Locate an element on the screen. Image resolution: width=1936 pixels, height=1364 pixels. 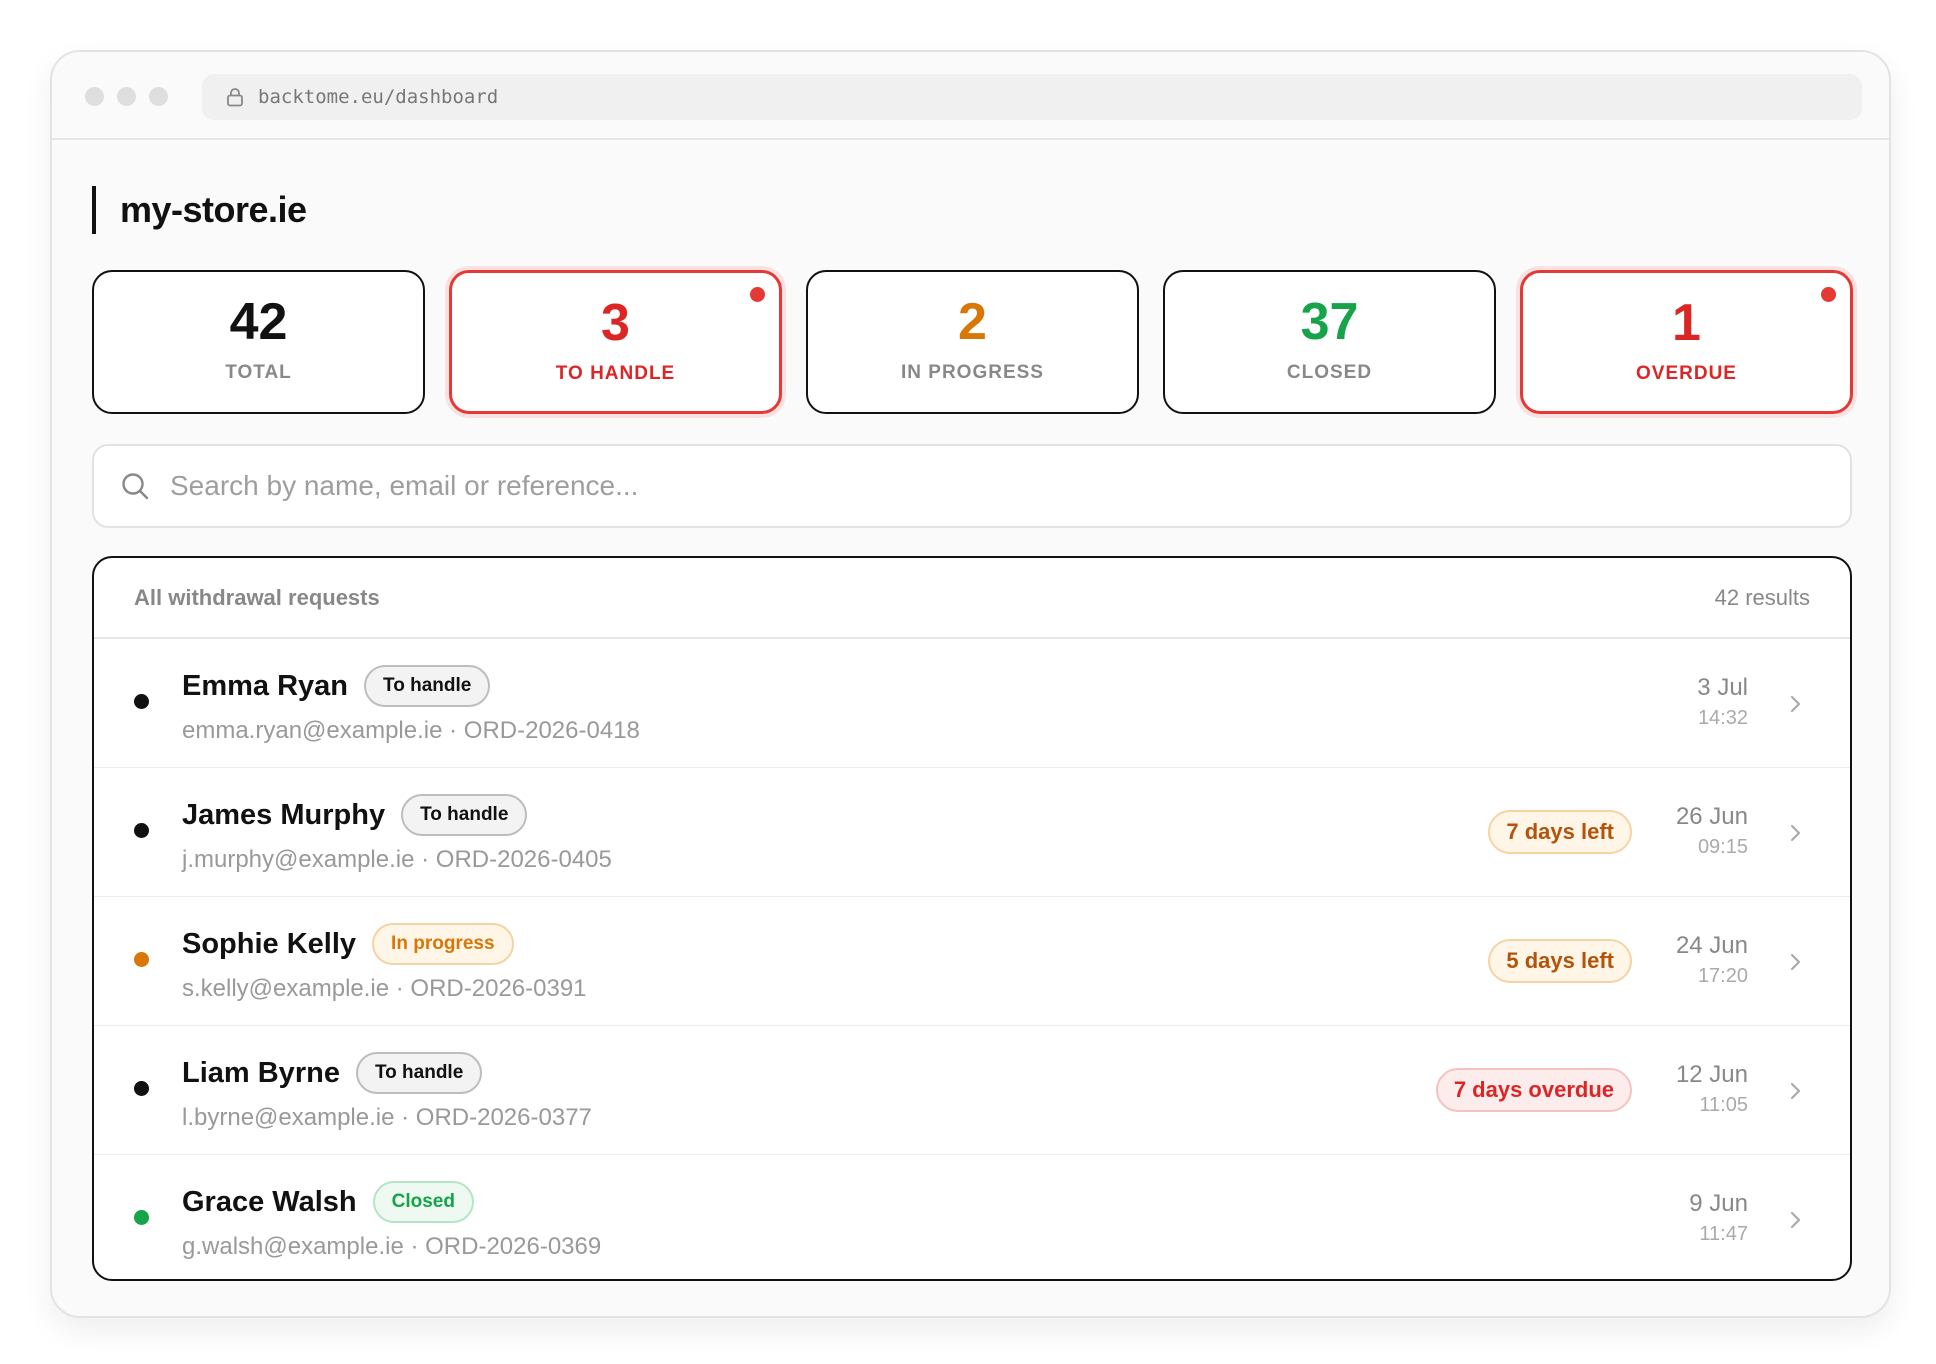
date-day: 9 Jun is located at coordinates (1718, 1203).